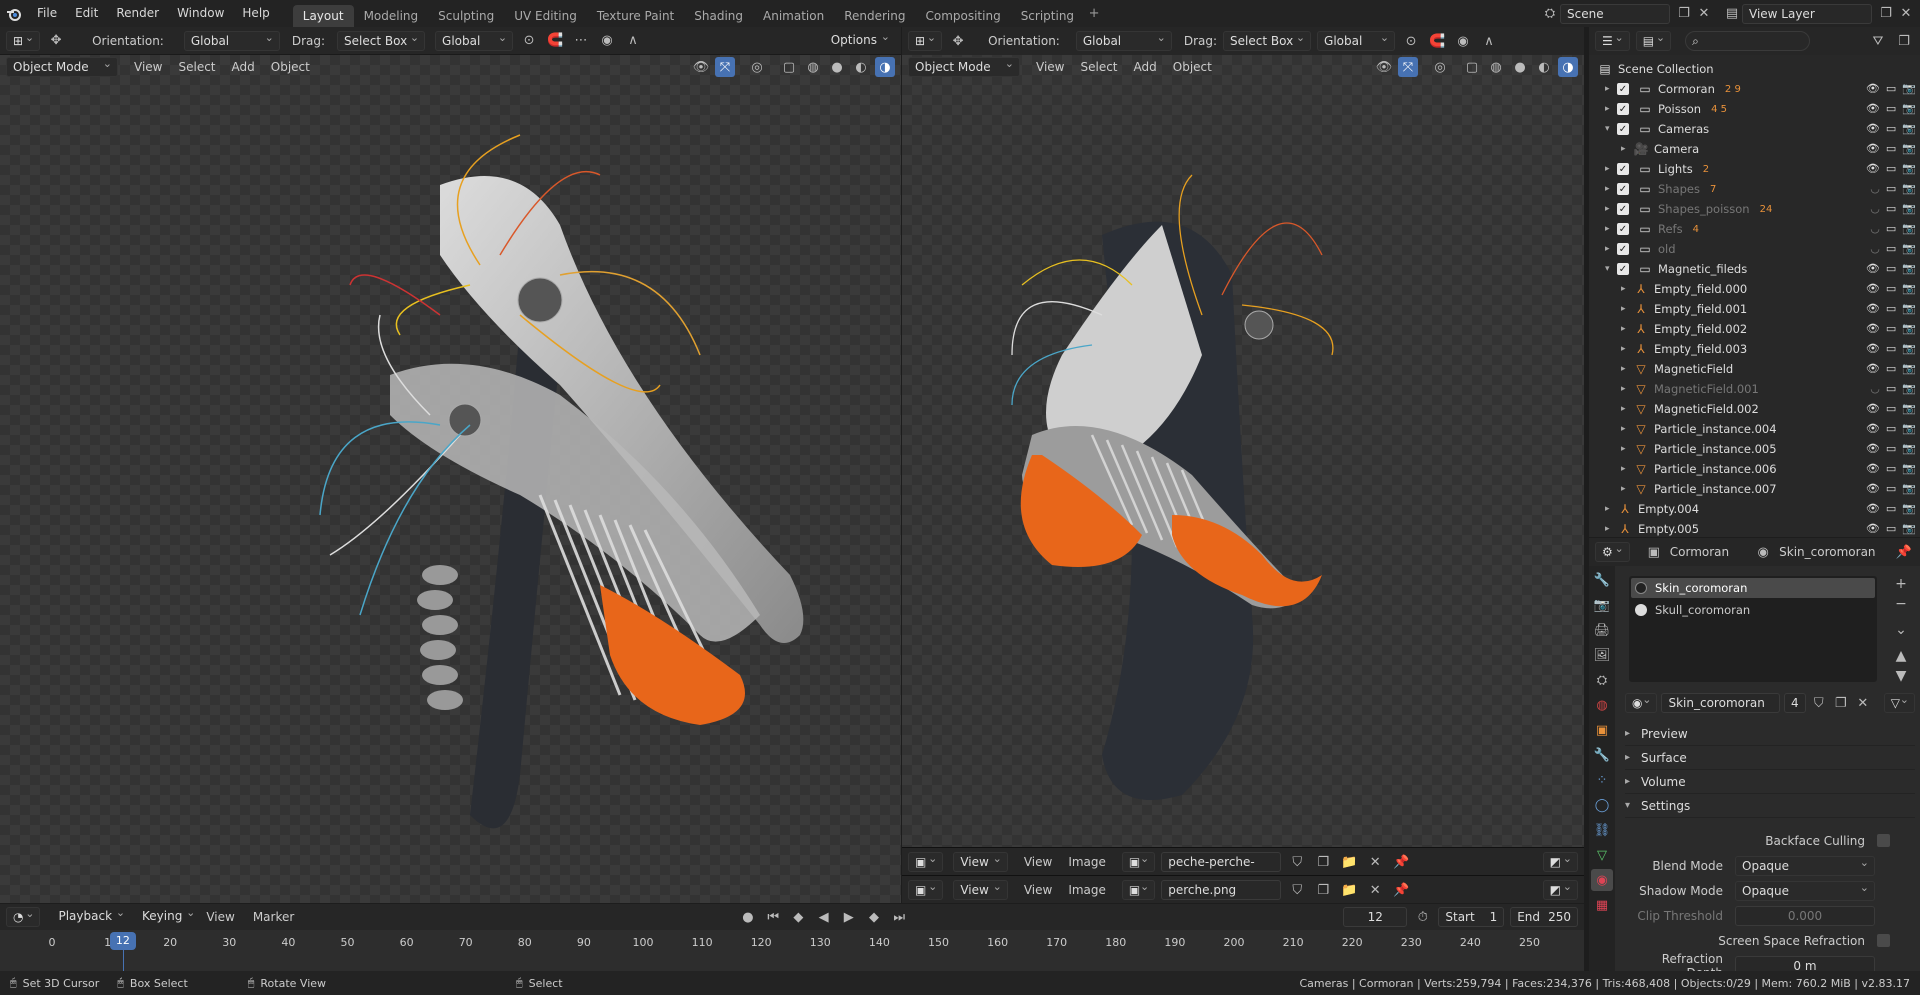 Image resolution: width=1920 pixels, height=995 pixels. I want to click on outliner-row: ▸ ✓ ▭ Cormoran 2 9 👁 ▭ 📷, so click(1758, 89).